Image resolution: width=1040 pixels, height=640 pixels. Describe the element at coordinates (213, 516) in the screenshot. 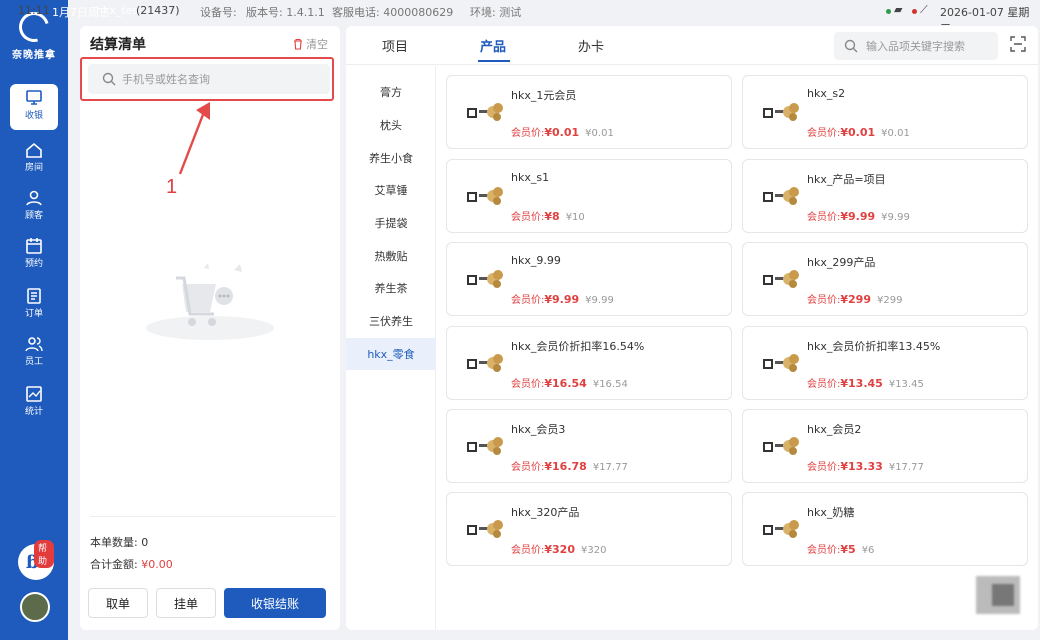

I see `divider` at that location.